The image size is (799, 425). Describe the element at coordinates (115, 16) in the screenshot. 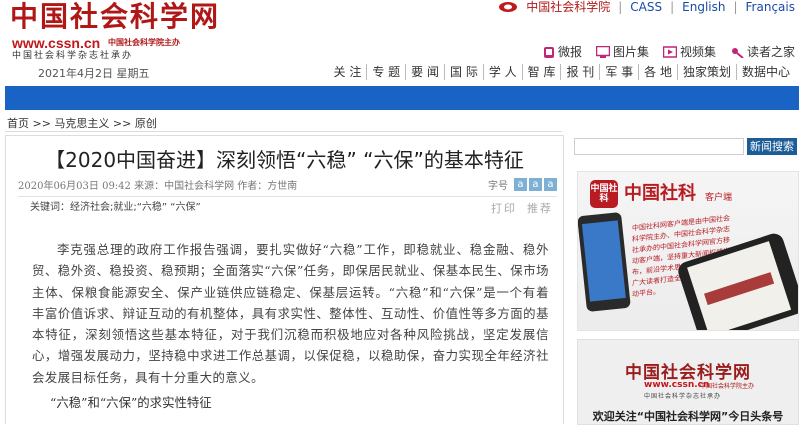

I see `logo-title: 中国社会科学网` at that location.